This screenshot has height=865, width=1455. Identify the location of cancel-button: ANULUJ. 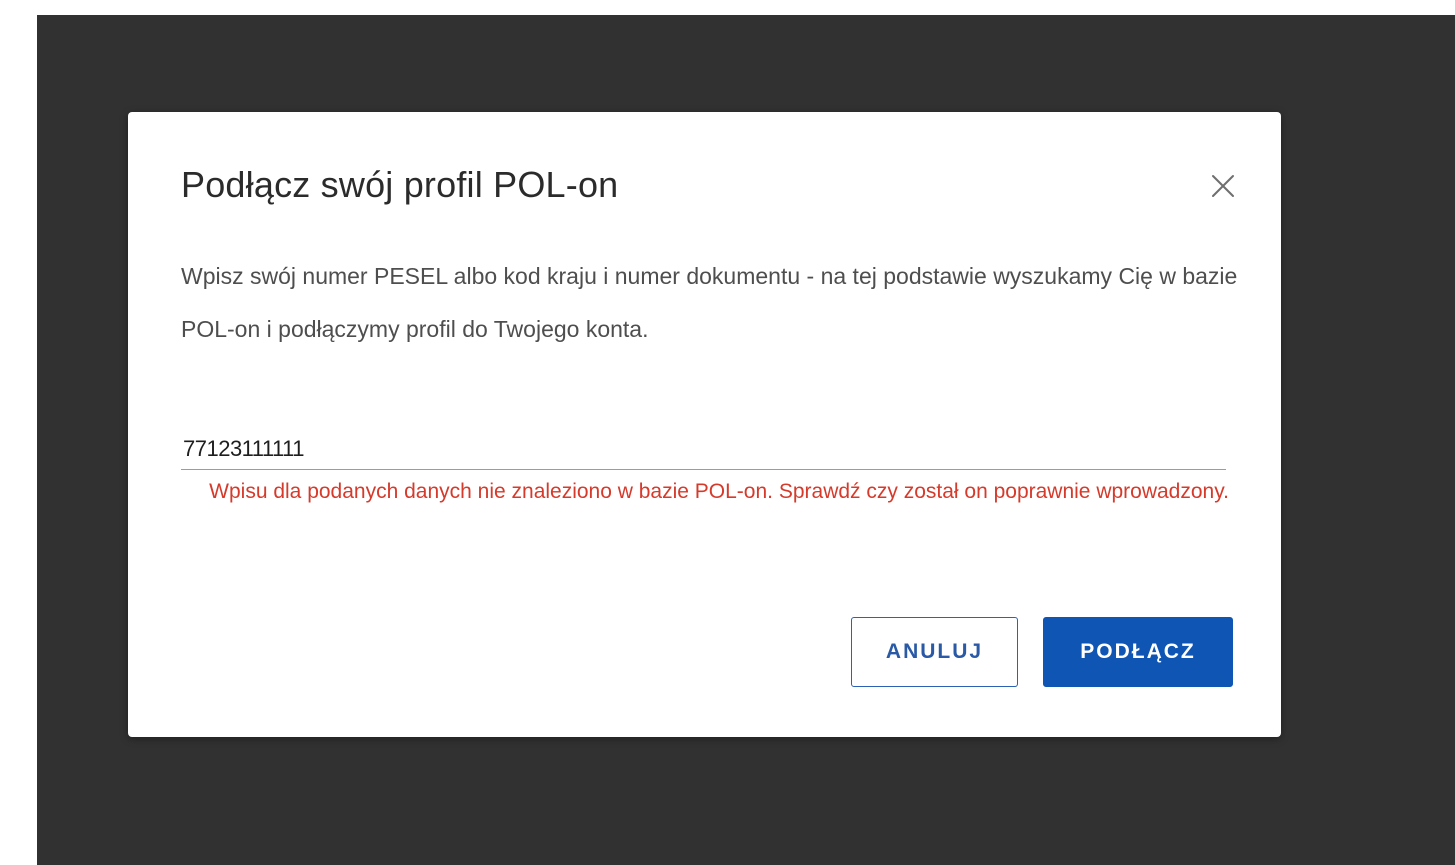
(934, 652).